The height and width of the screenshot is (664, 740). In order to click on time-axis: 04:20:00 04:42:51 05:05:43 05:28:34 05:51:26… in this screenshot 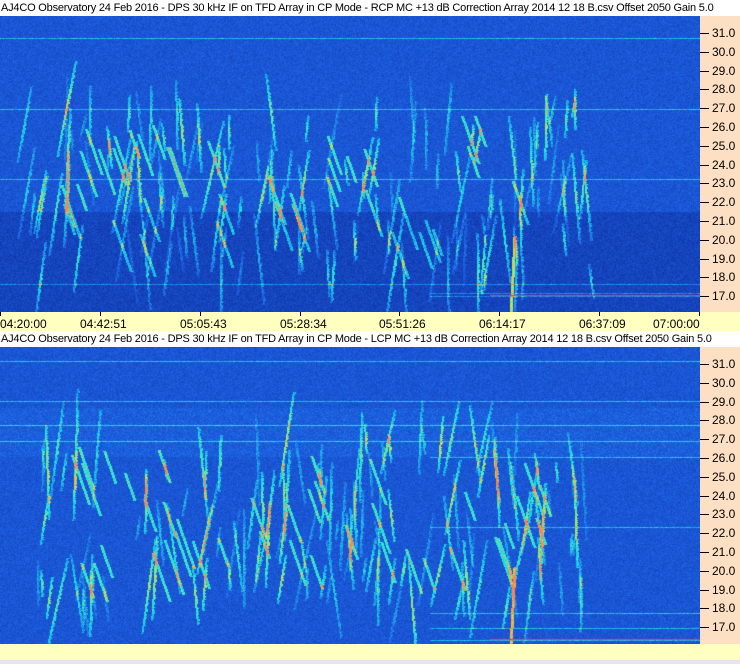, I will do `click(370, 321)`.